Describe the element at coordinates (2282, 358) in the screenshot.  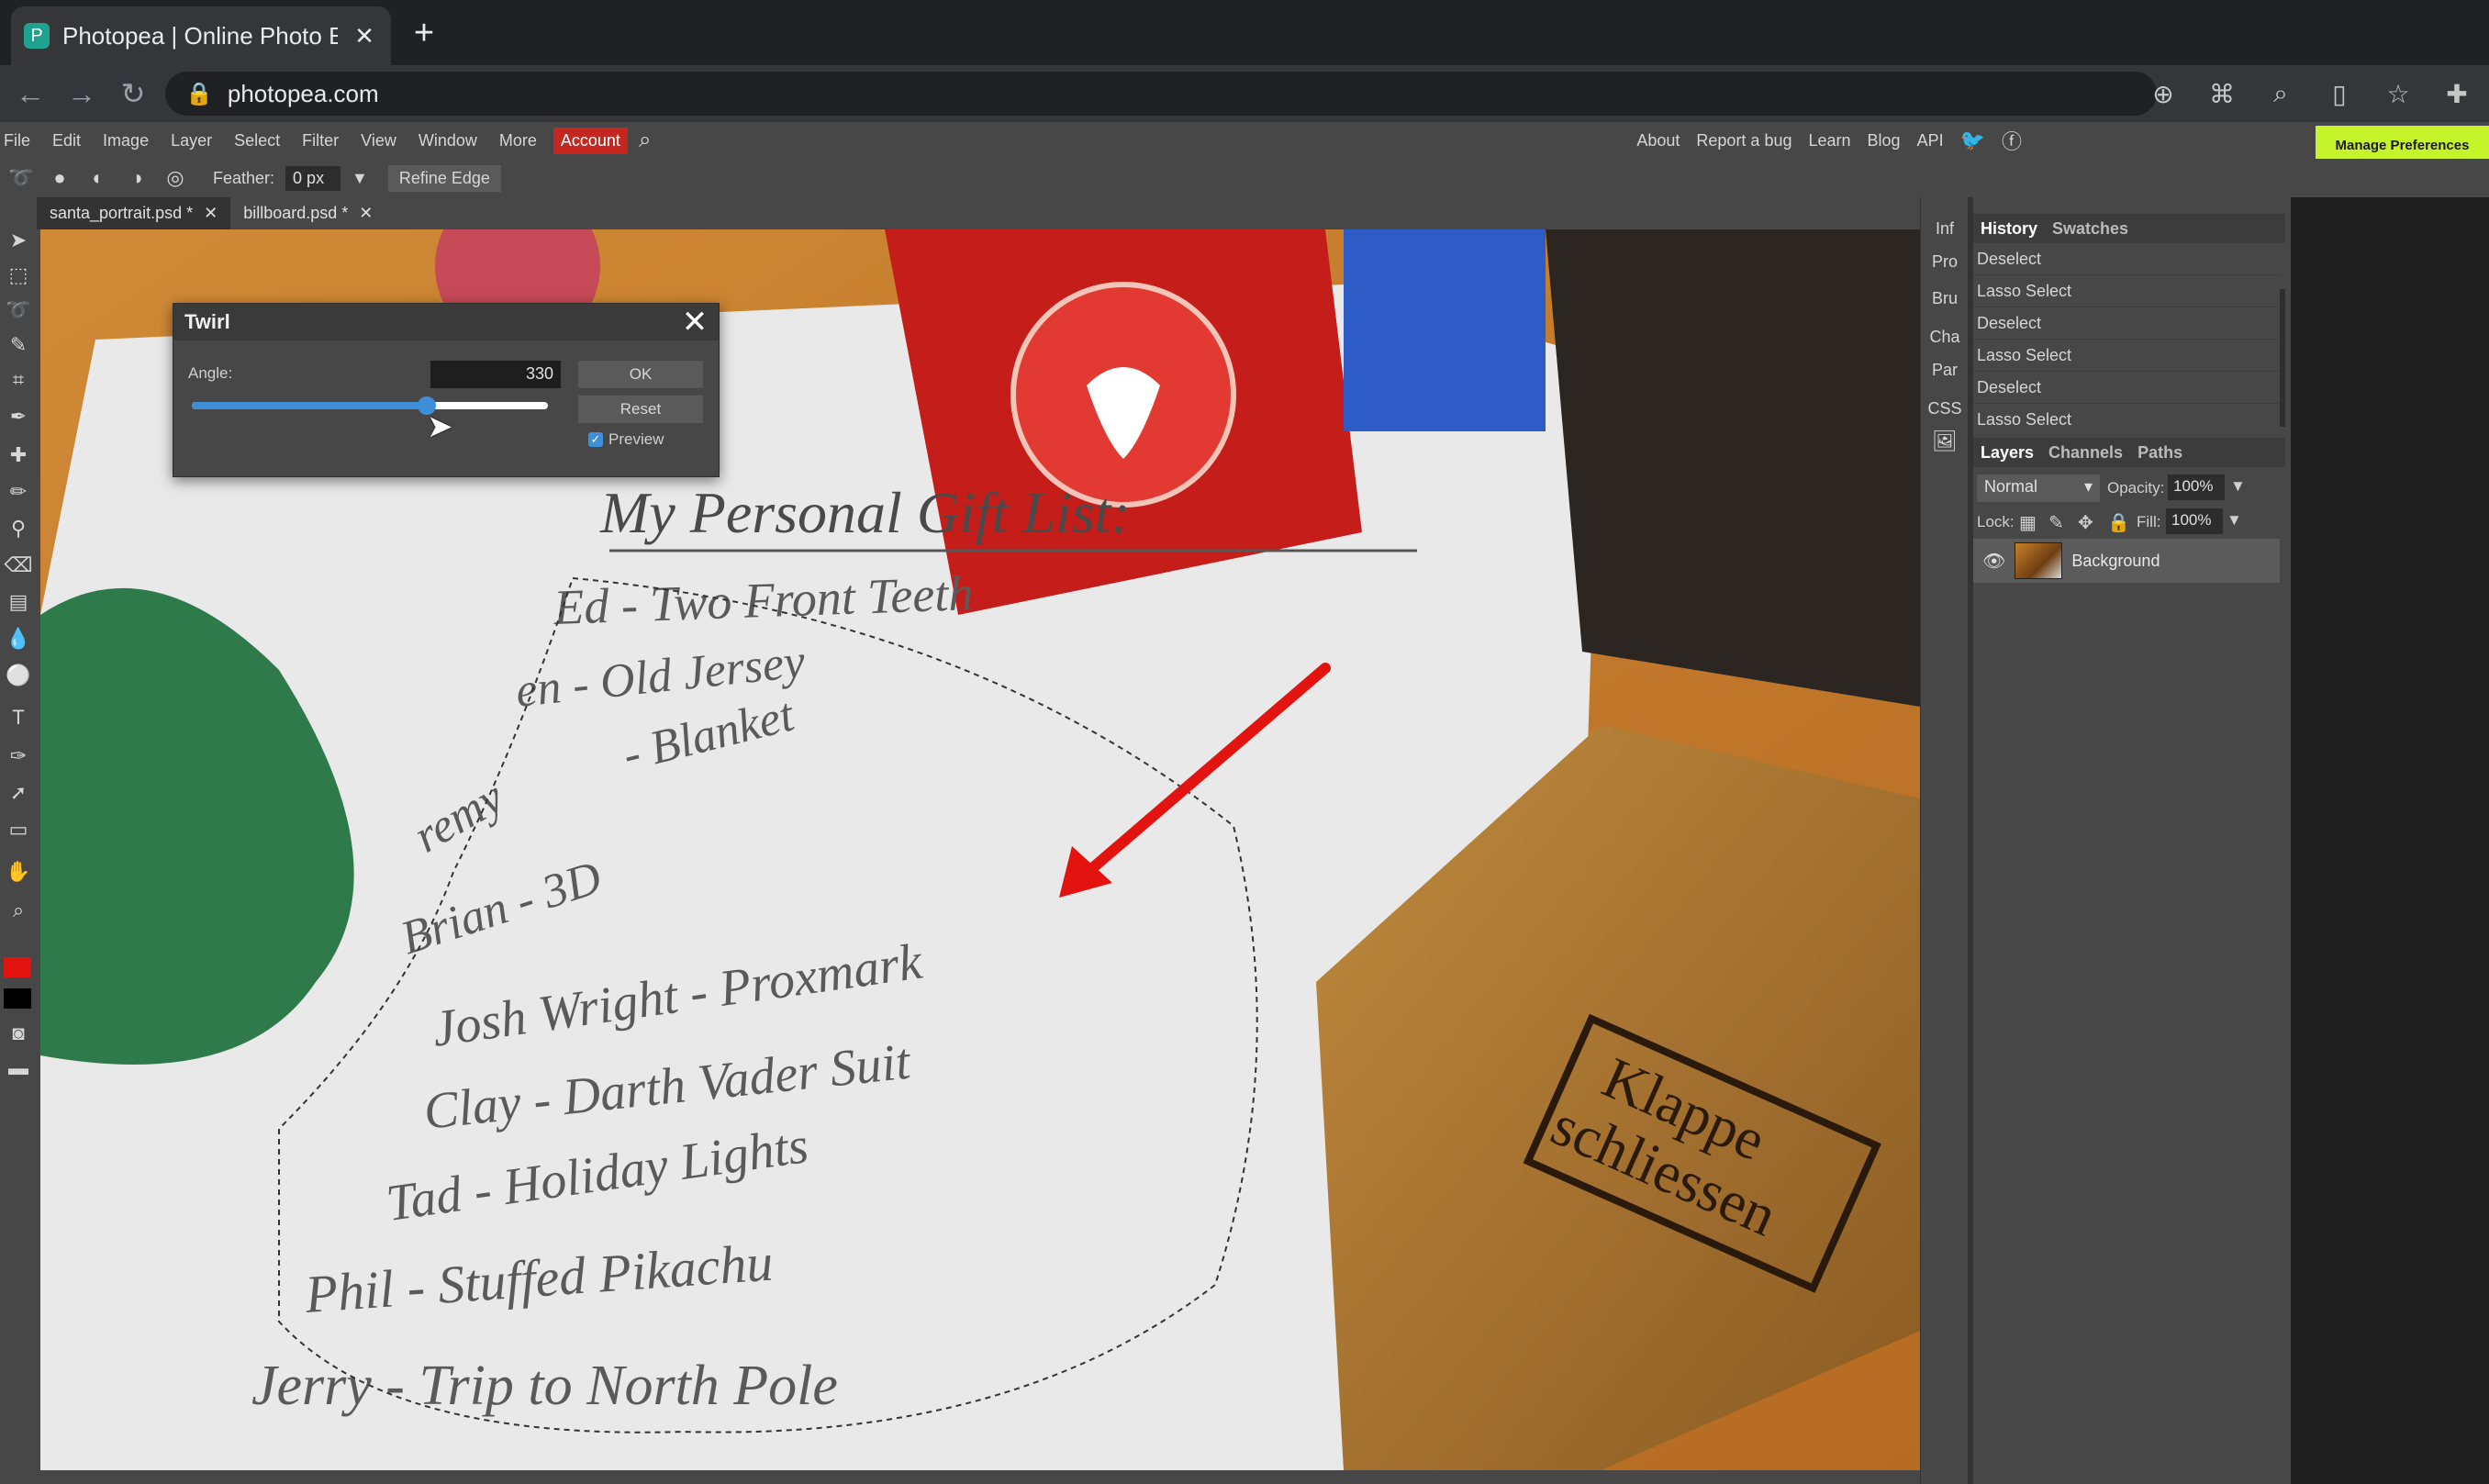
I see `history-scrollbar` at that location.